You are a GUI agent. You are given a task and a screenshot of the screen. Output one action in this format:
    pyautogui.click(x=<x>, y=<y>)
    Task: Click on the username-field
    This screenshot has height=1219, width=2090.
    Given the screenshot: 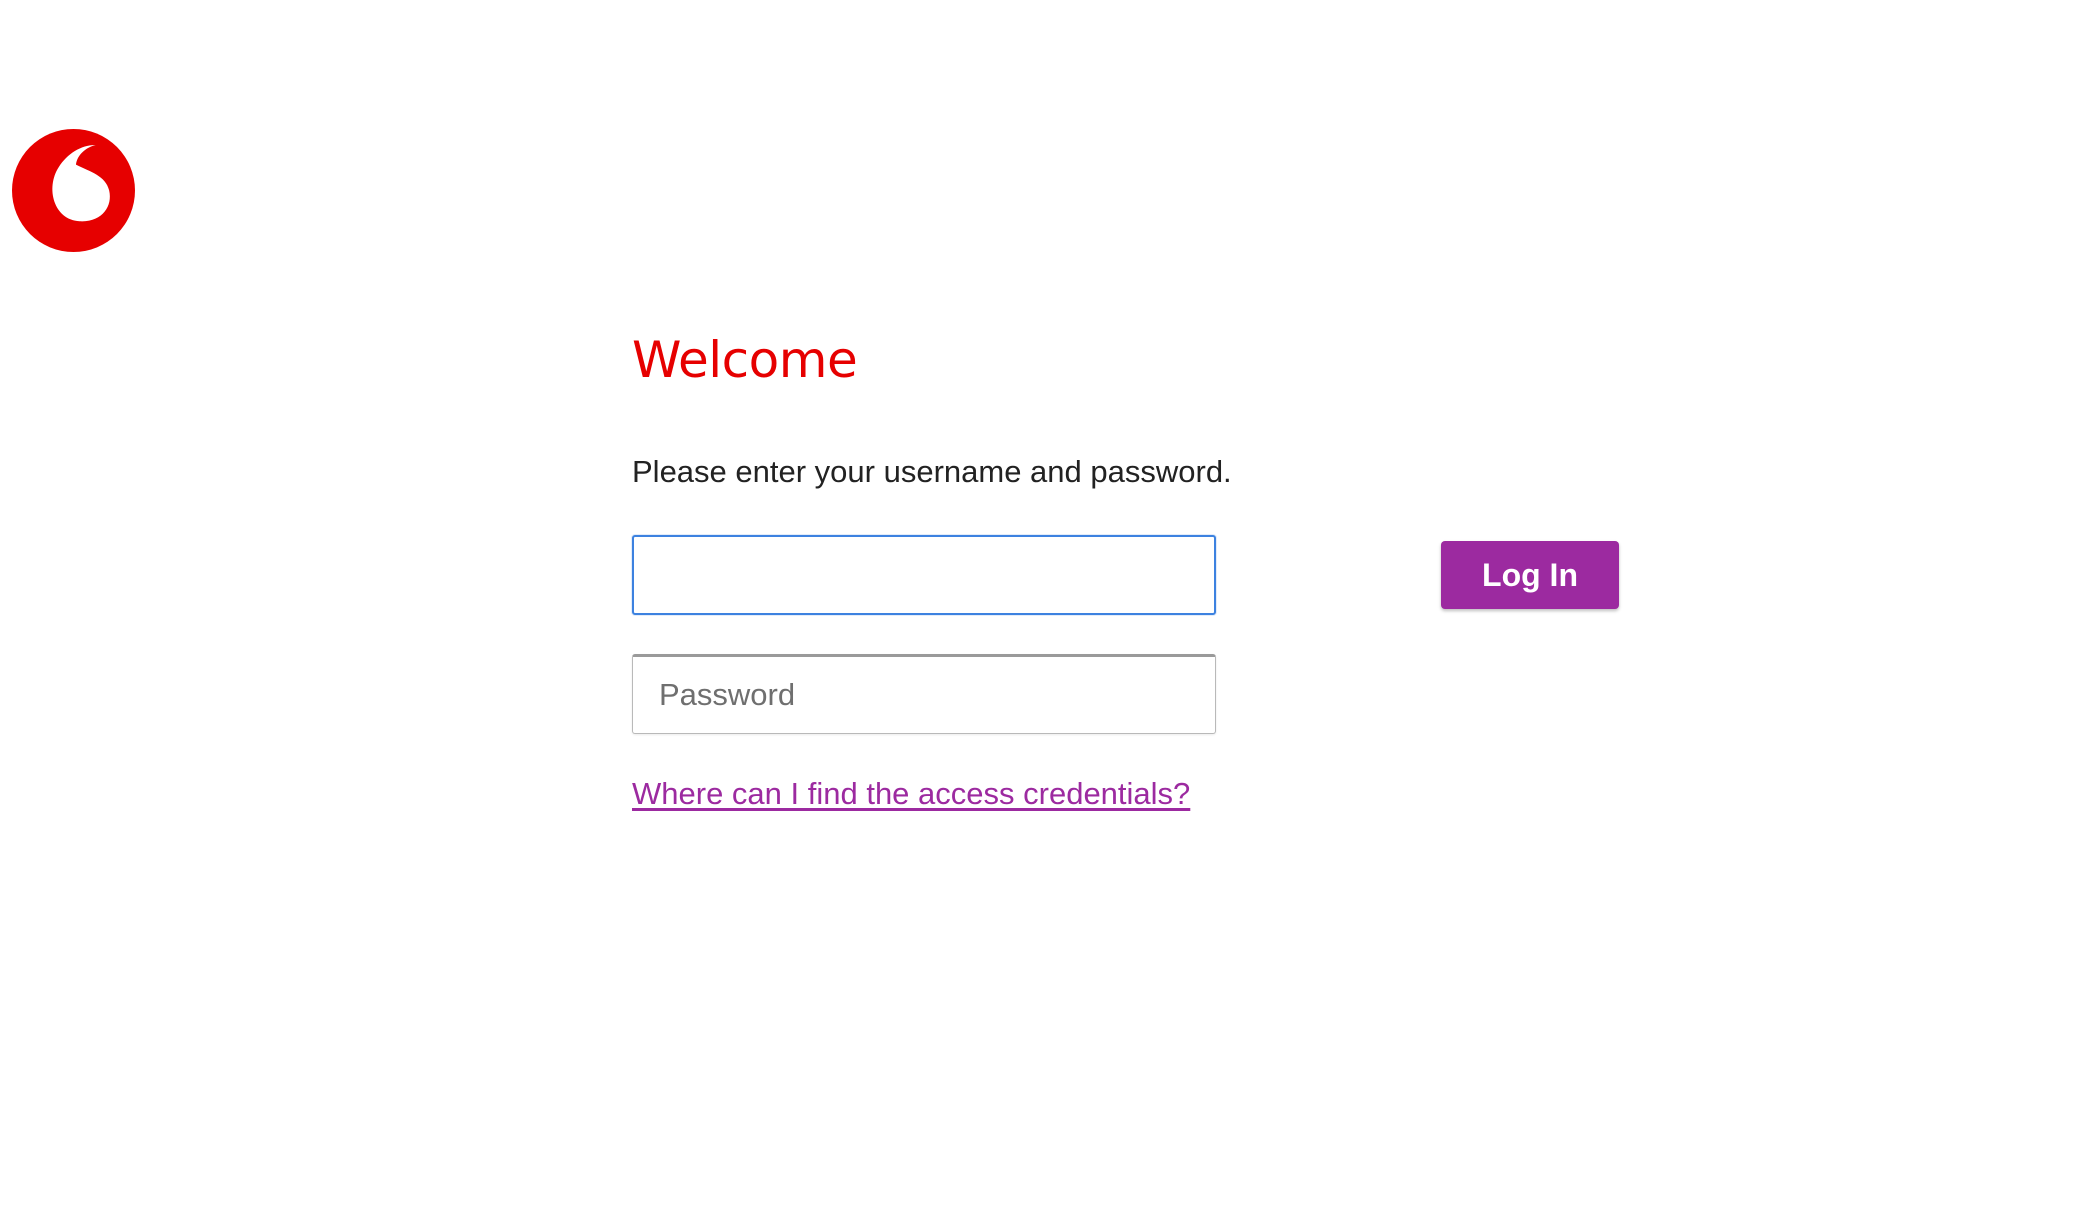 What is the action you would take?
    pyautogui.click(x=924, y=575)
    